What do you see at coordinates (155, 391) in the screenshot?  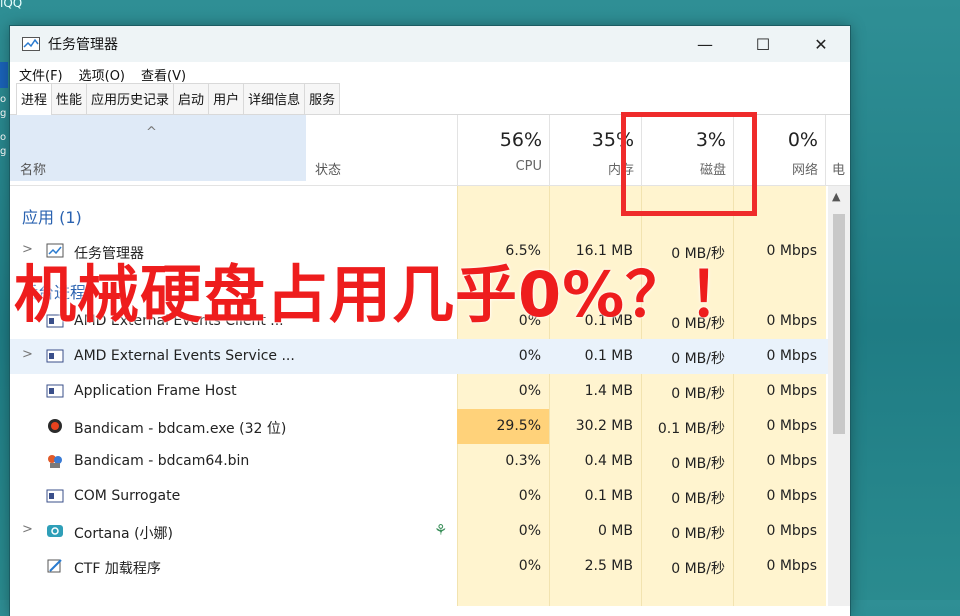 I see `process-name: Application Frame Host` at bounding box center [155, 391].